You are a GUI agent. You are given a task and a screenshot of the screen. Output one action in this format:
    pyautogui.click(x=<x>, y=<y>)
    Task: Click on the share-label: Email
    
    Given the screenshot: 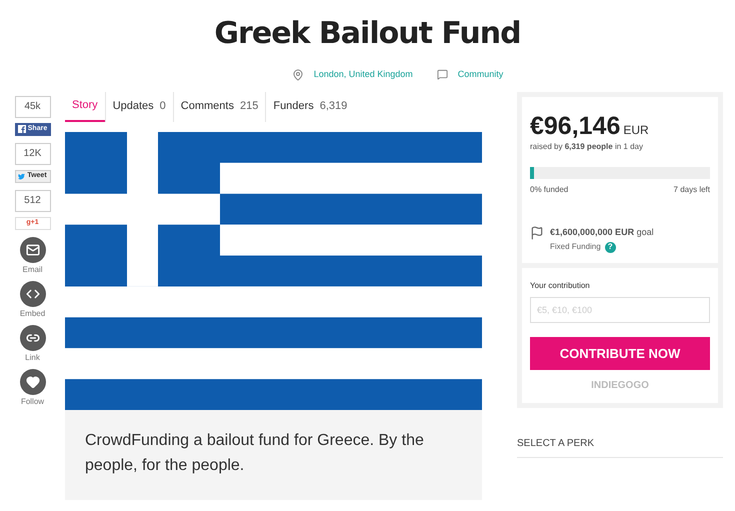 What is the action you would take?
    pyautogui.click(x=32, y=270)
    